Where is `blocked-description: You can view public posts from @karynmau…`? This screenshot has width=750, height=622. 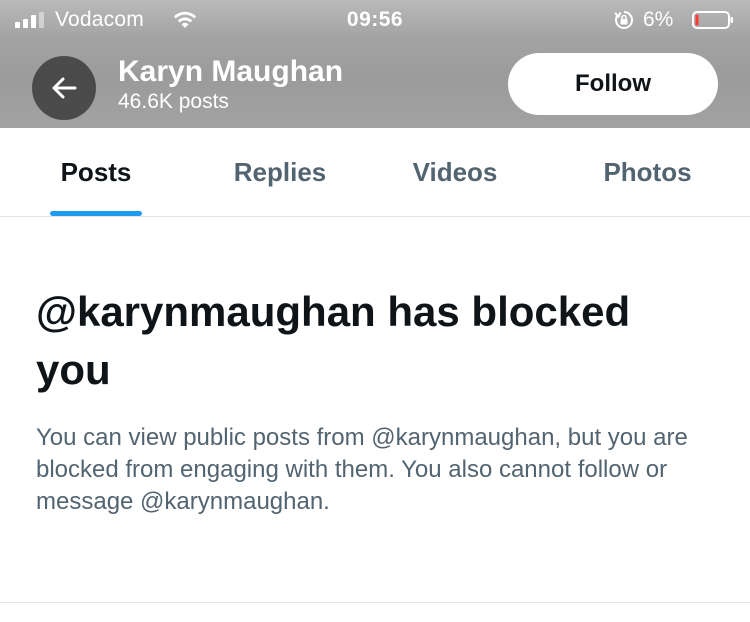
blocked-description: You can view public posts from @karynmau… is located at coordinates (362, 469).